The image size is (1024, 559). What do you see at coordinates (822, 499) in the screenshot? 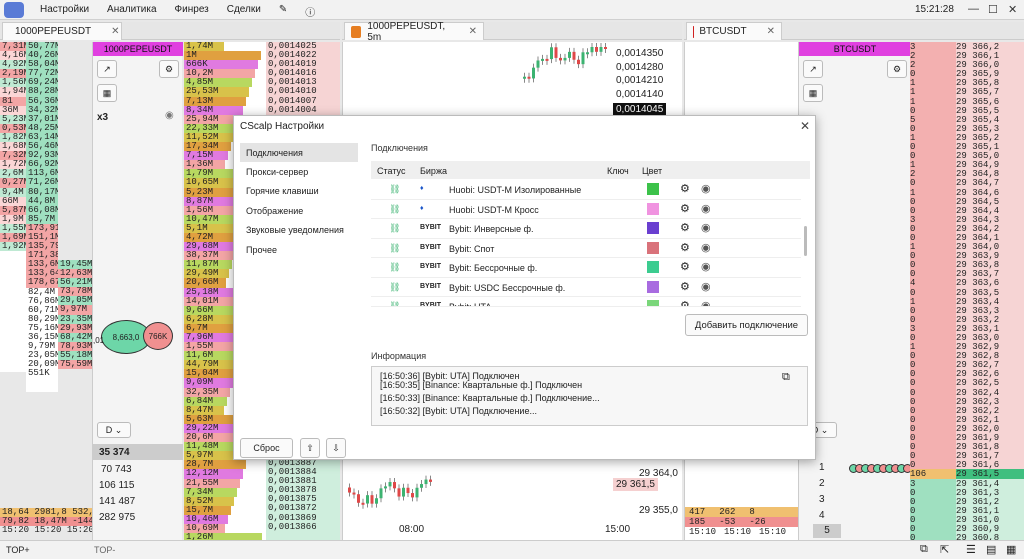
I see `level-num: 3` at bounding box center [822, 499].